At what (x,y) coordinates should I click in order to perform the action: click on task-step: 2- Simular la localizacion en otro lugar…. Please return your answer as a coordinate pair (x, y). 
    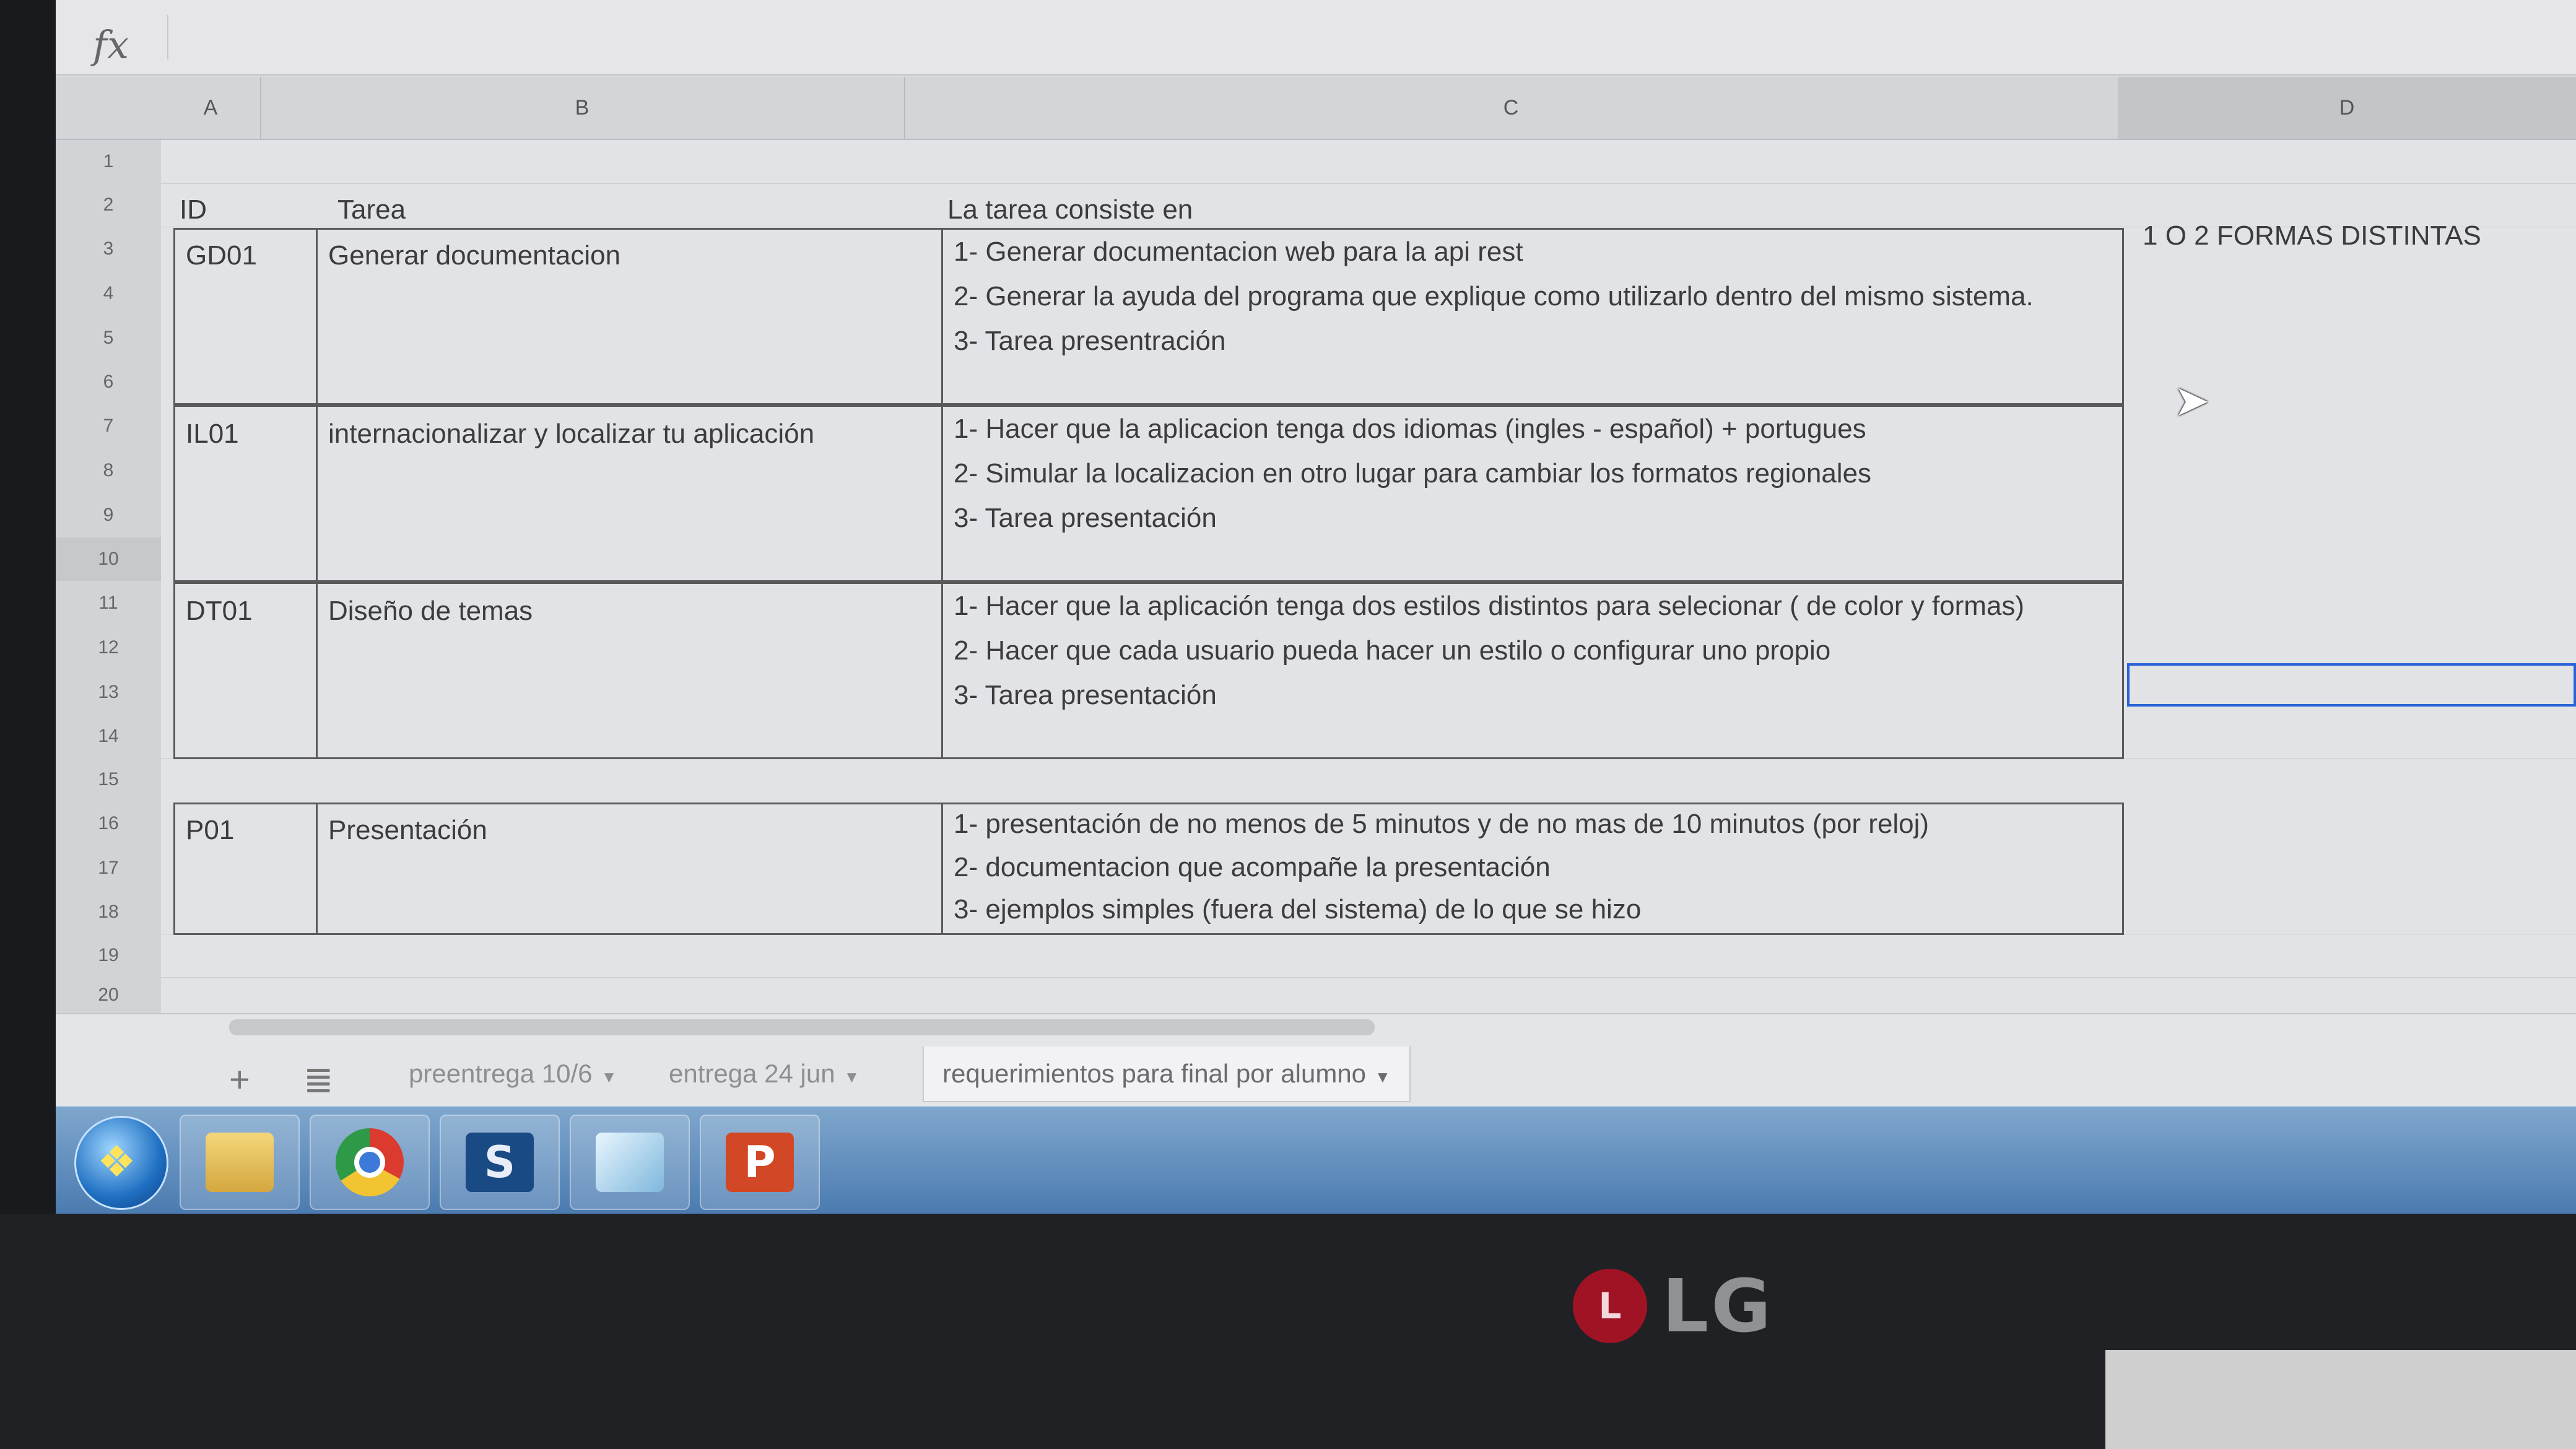
    Looking at the image, I should click on (1412, 473).